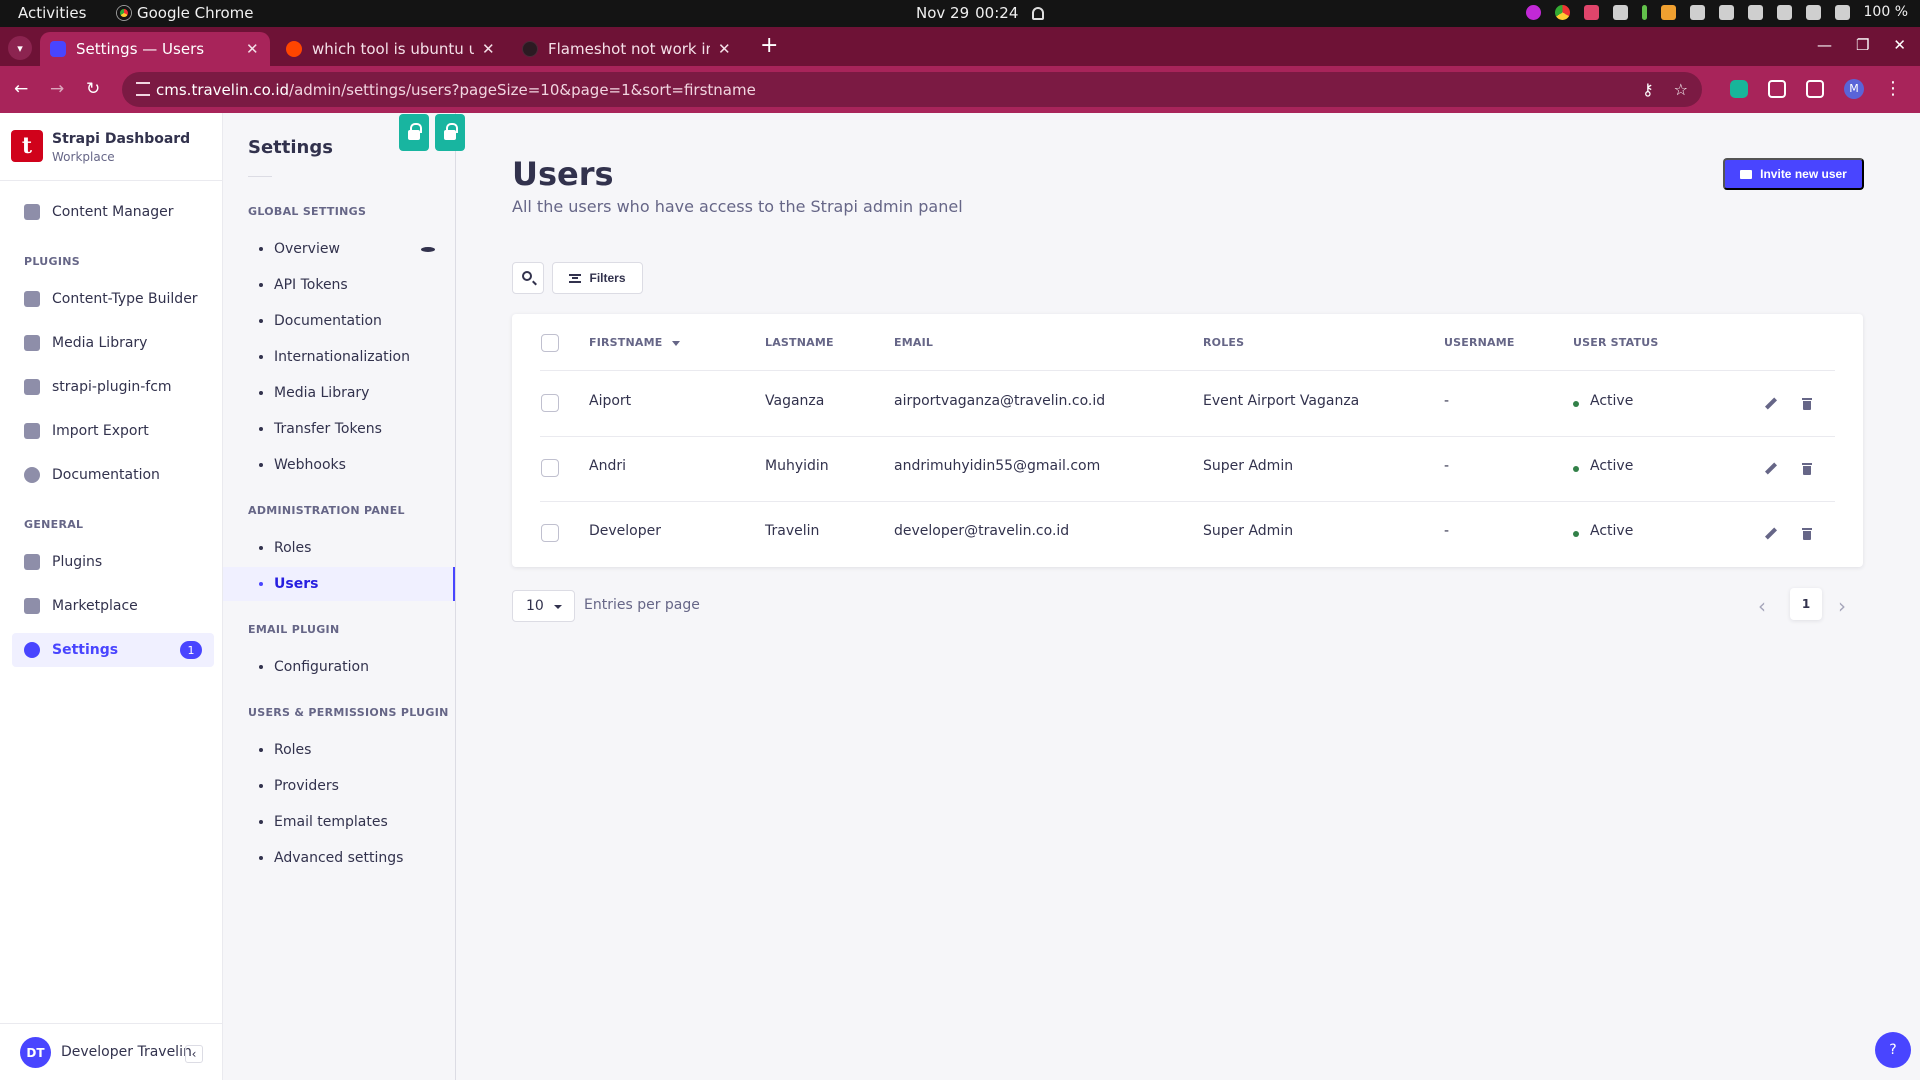 The width and height of the screenshot is (1920, 1080). I want to click on settings-badge: 1, so click(191, 650).